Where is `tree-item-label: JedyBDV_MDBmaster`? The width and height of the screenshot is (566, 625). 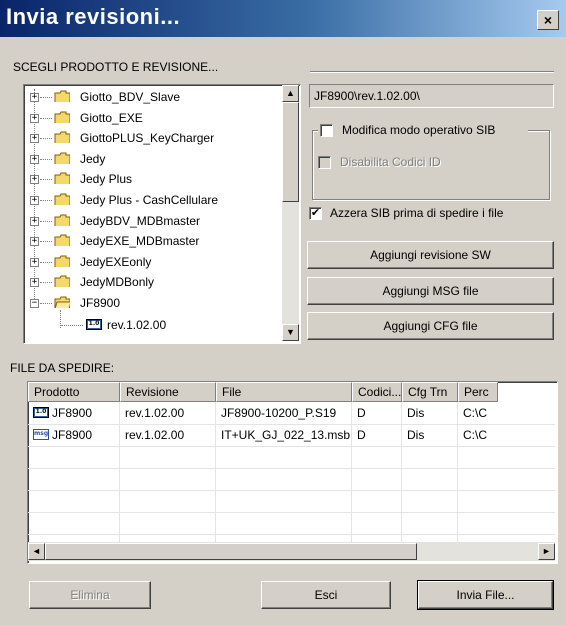 tree-item-label: JedyBDV_MDBmaster is located at coordinates (140, 220).